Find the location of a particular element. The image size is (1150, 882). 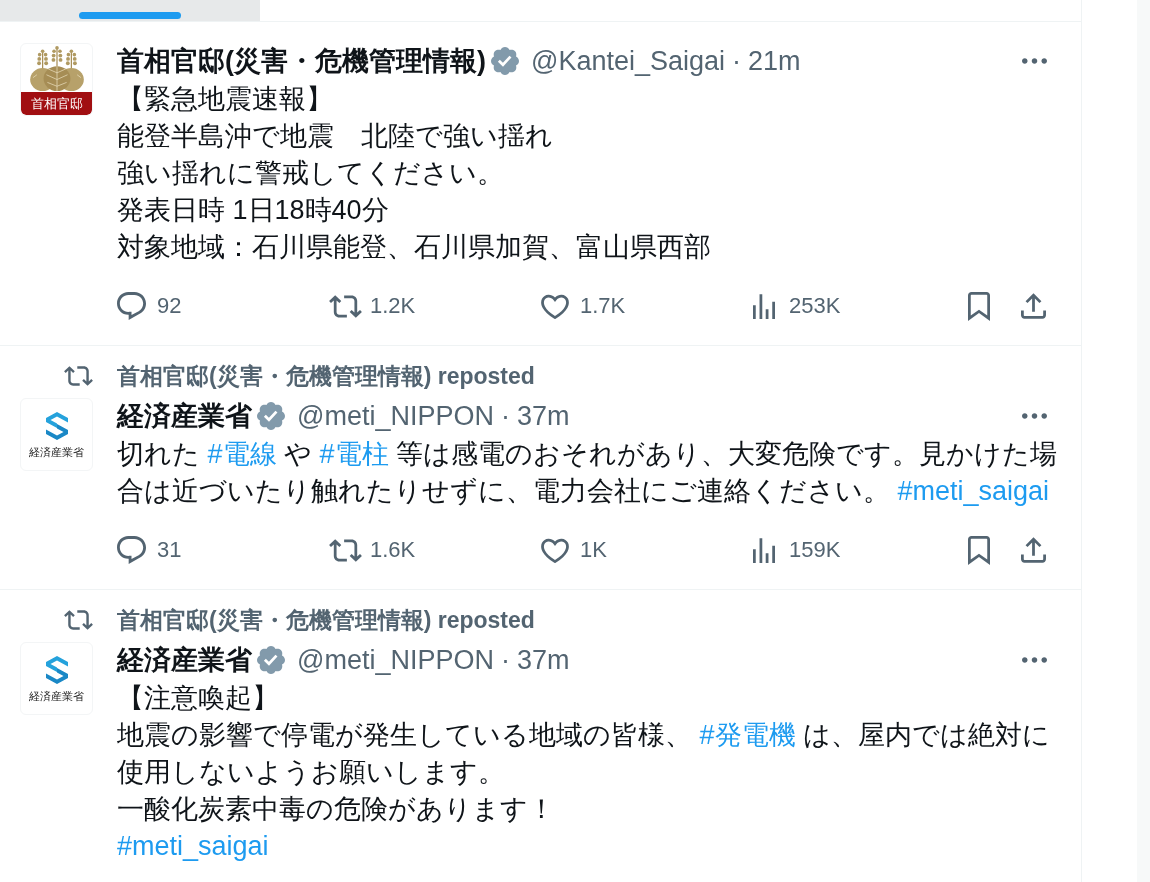

like-button: 1K is located at coordinates (574, 550).